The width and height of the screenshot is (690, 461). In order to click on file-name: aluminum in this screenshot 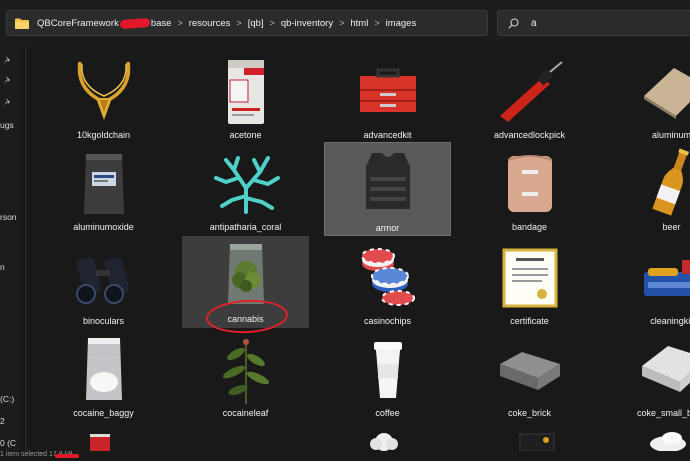, I will do `click(670, 135)`.